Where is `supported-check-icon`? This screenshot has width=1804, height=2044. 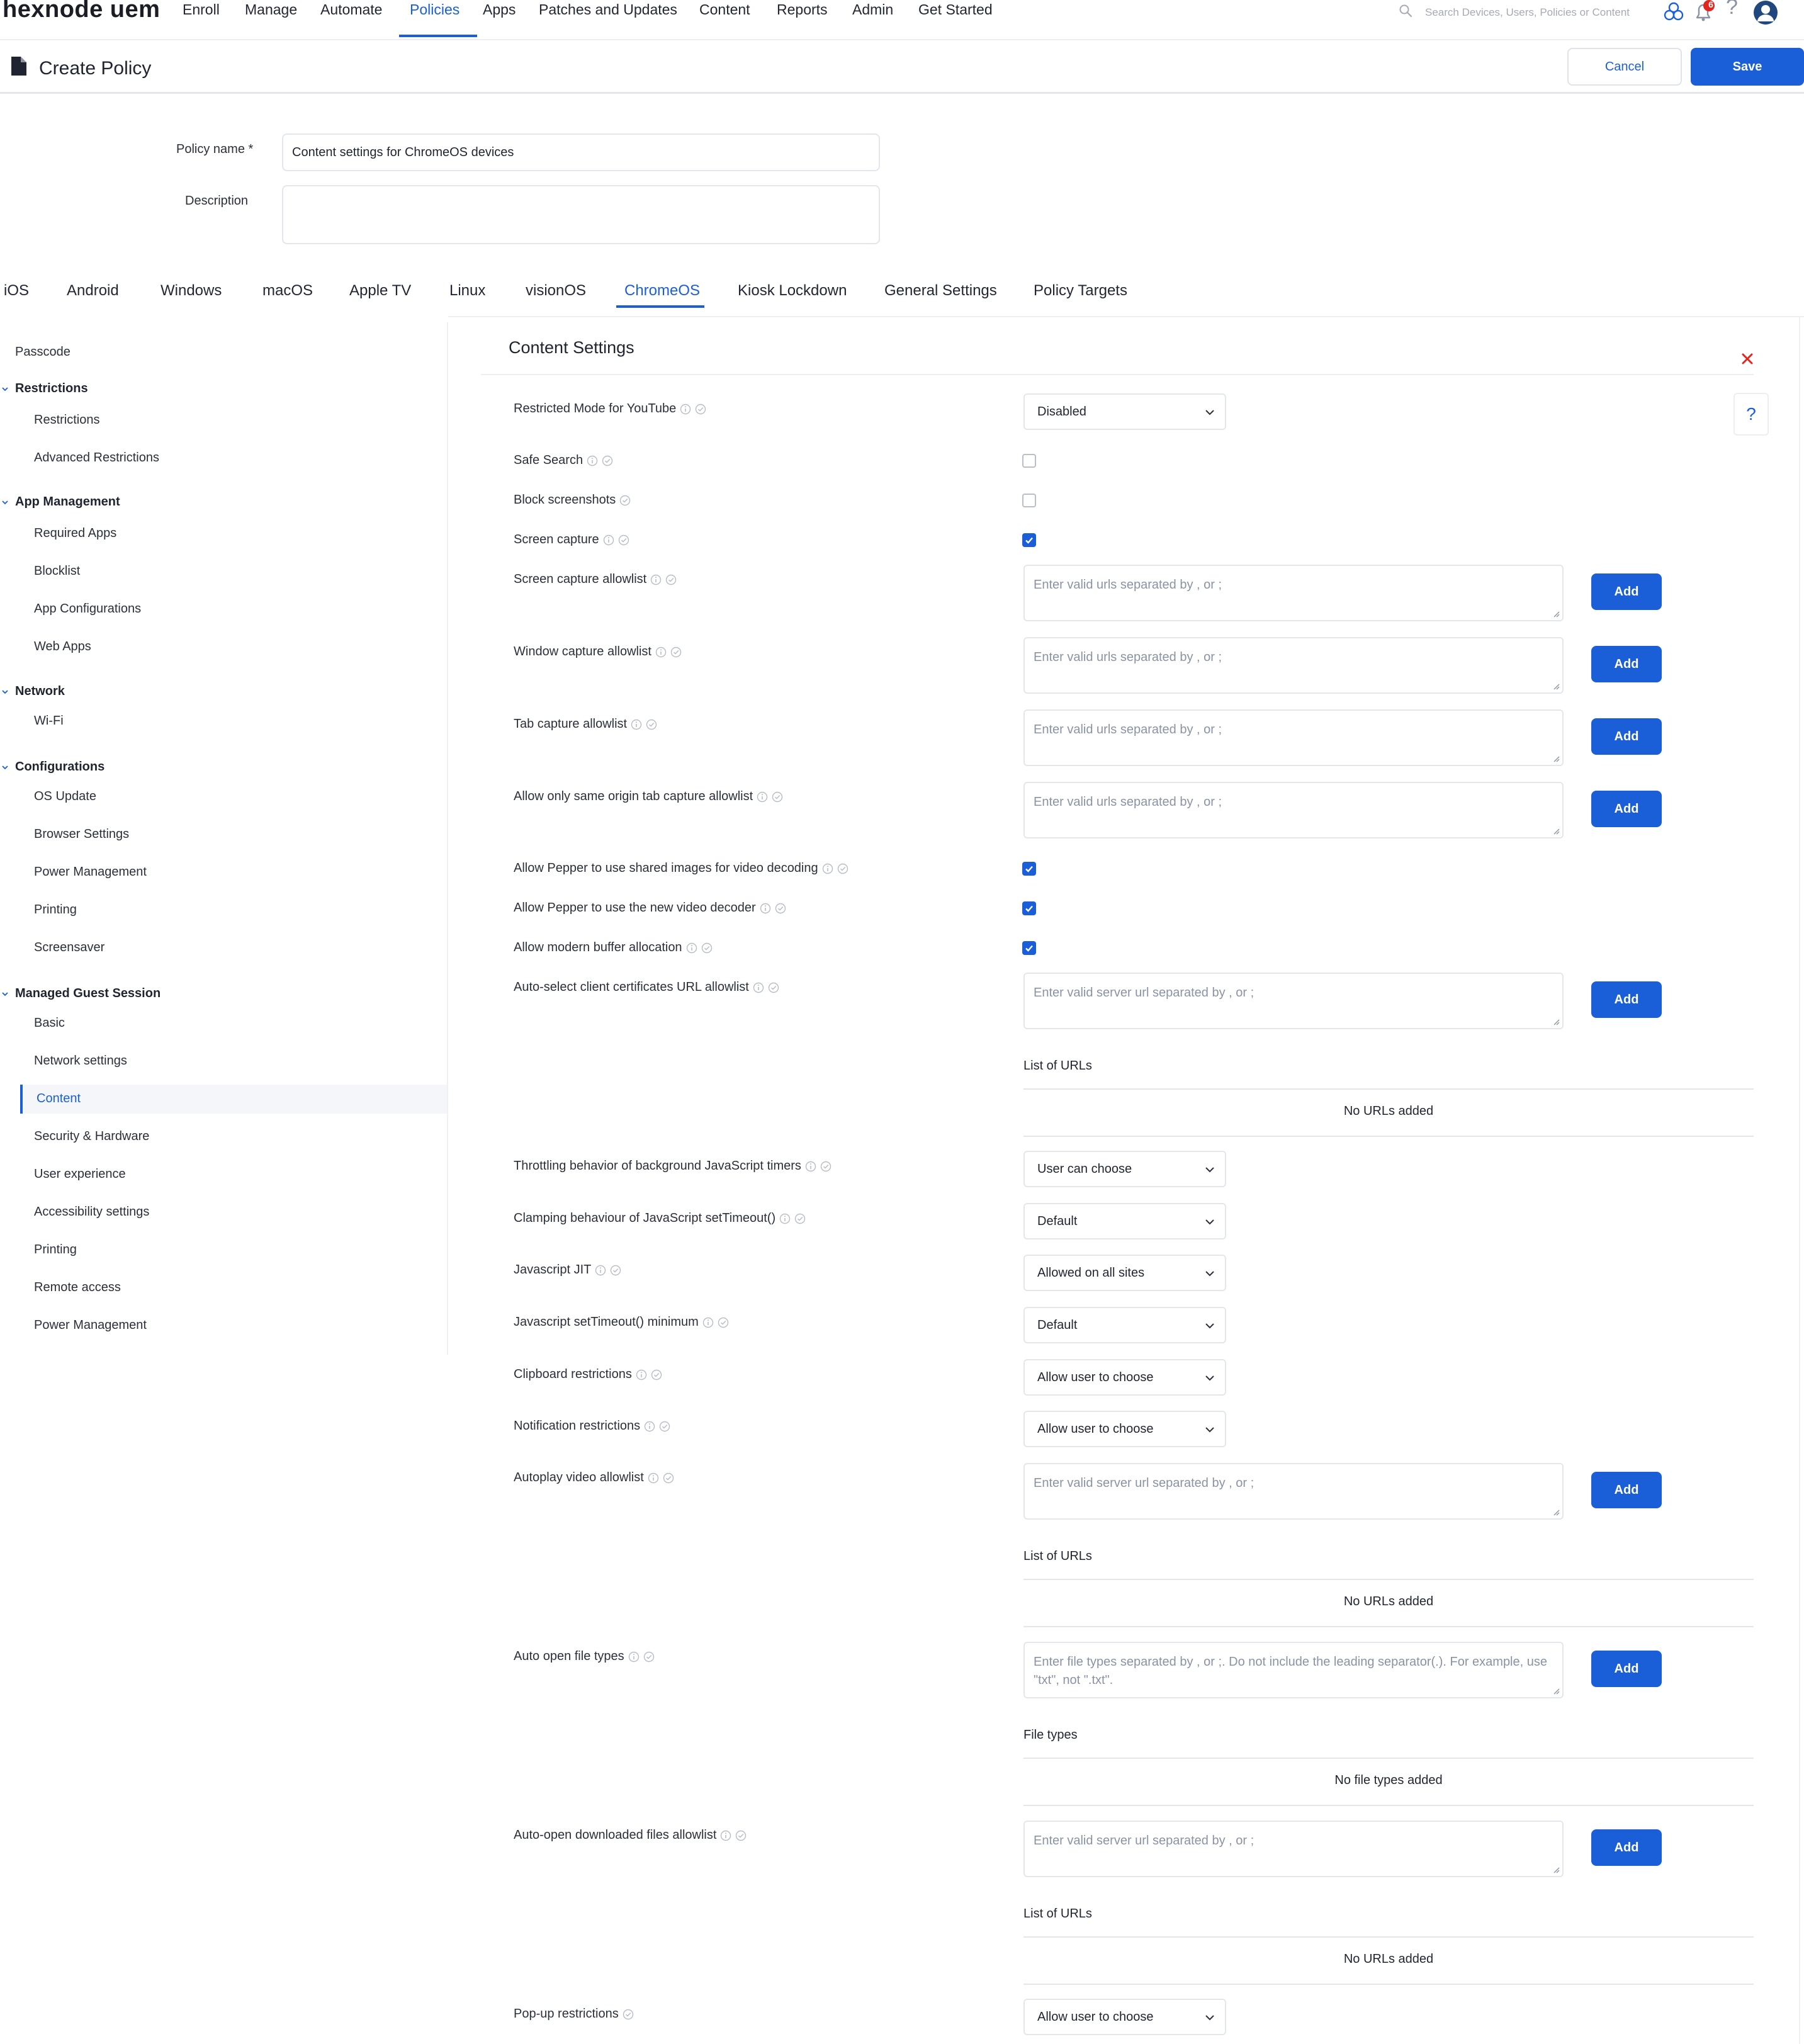
supported-check-icon is located at coordinates (651, 724).